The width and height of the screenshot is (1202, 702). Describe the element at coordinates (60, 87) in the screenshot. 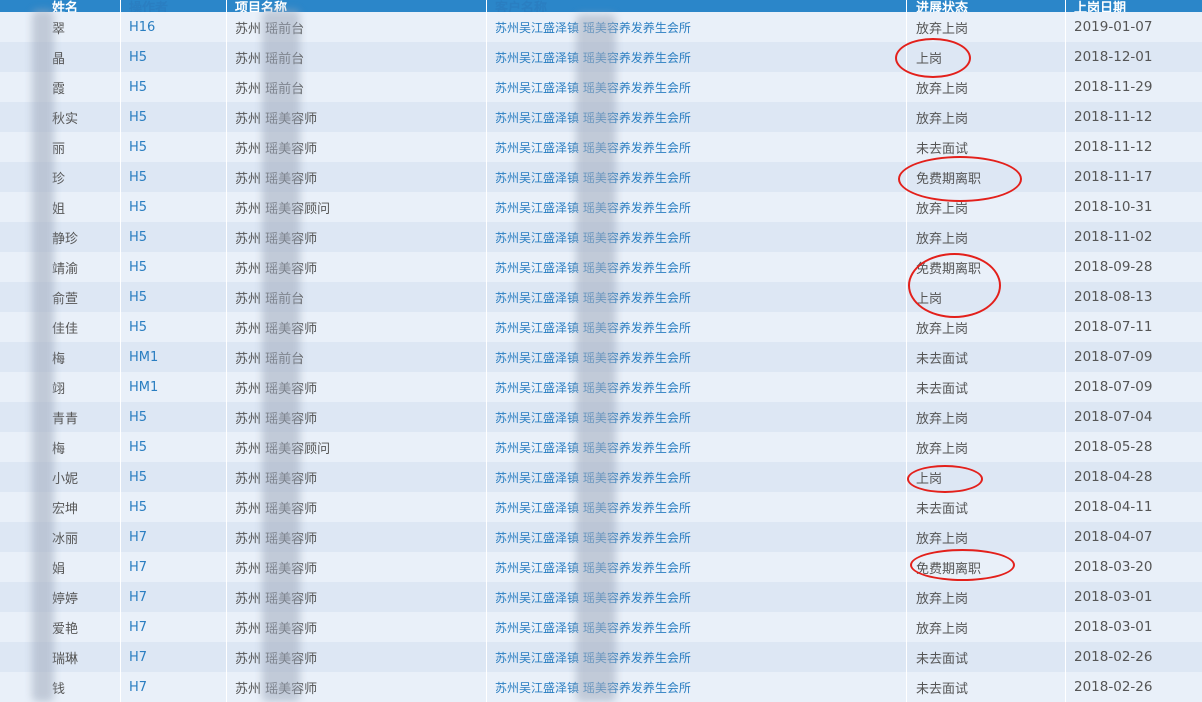

I see `cell-name: 霞` at that location.